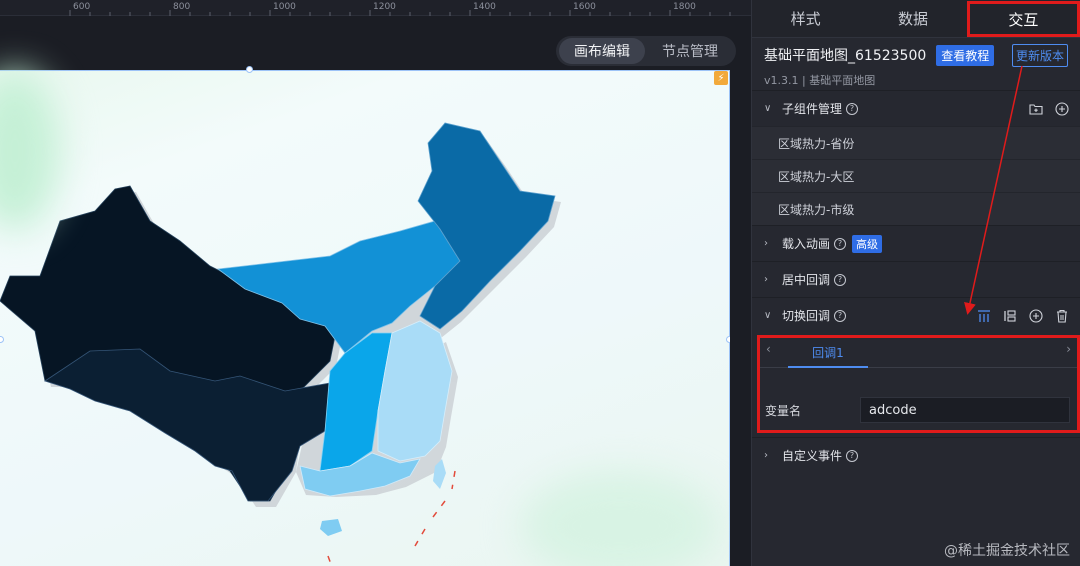  I want to click on trash-icon, so click(1062, 316).